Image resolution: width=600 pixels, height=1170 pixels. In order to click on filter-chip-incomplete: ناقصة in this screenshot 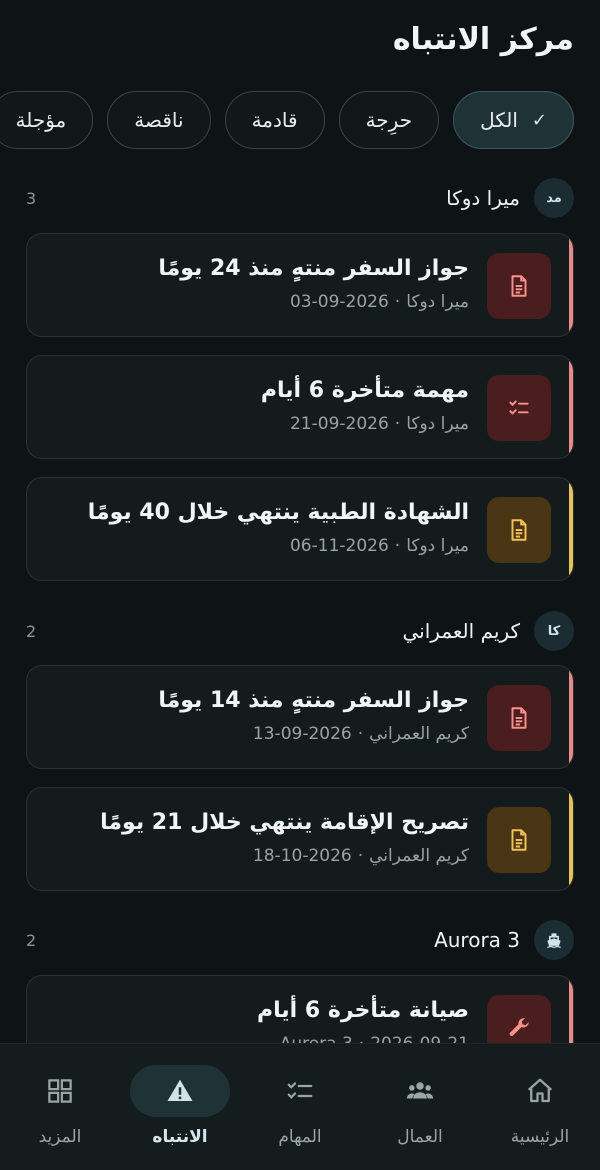, I will do `click(159, 120)`.